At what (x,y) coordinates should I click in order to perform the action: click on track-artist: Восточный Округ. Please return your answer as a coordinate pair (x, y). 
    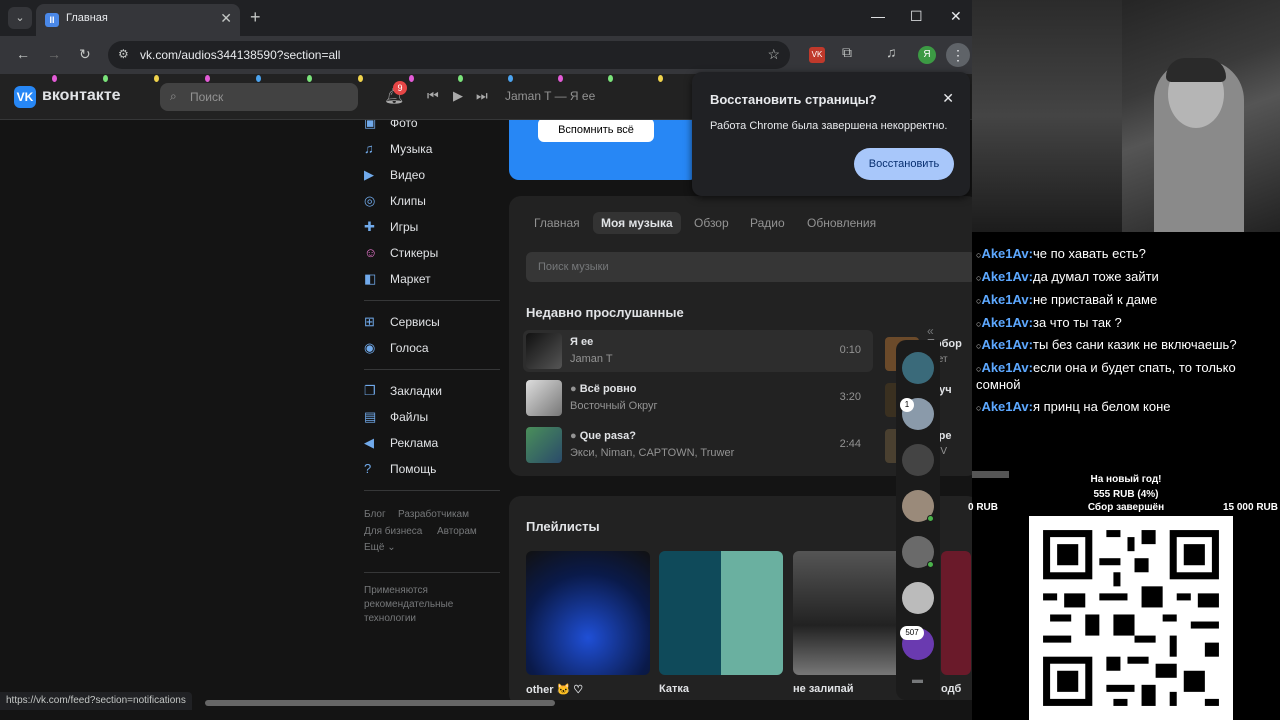
    Looking at the image, I should click on (614, 406).